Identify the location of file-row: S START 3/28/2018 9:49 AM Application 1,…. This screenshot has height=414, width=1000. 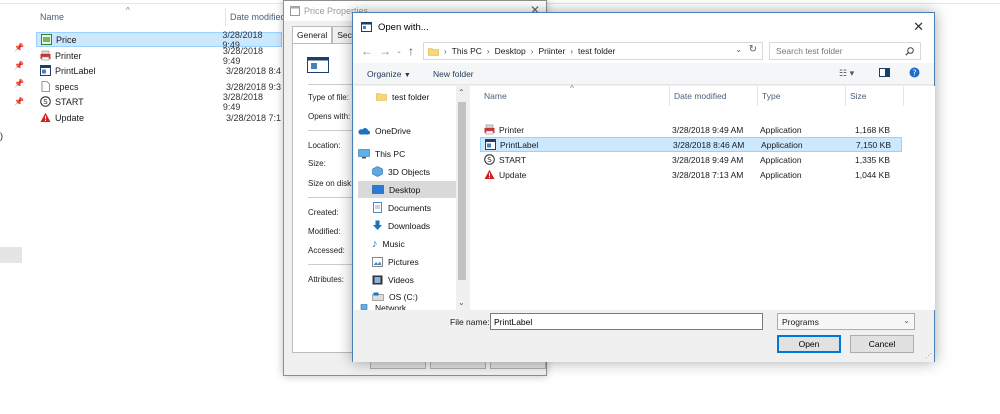
(691, 159).